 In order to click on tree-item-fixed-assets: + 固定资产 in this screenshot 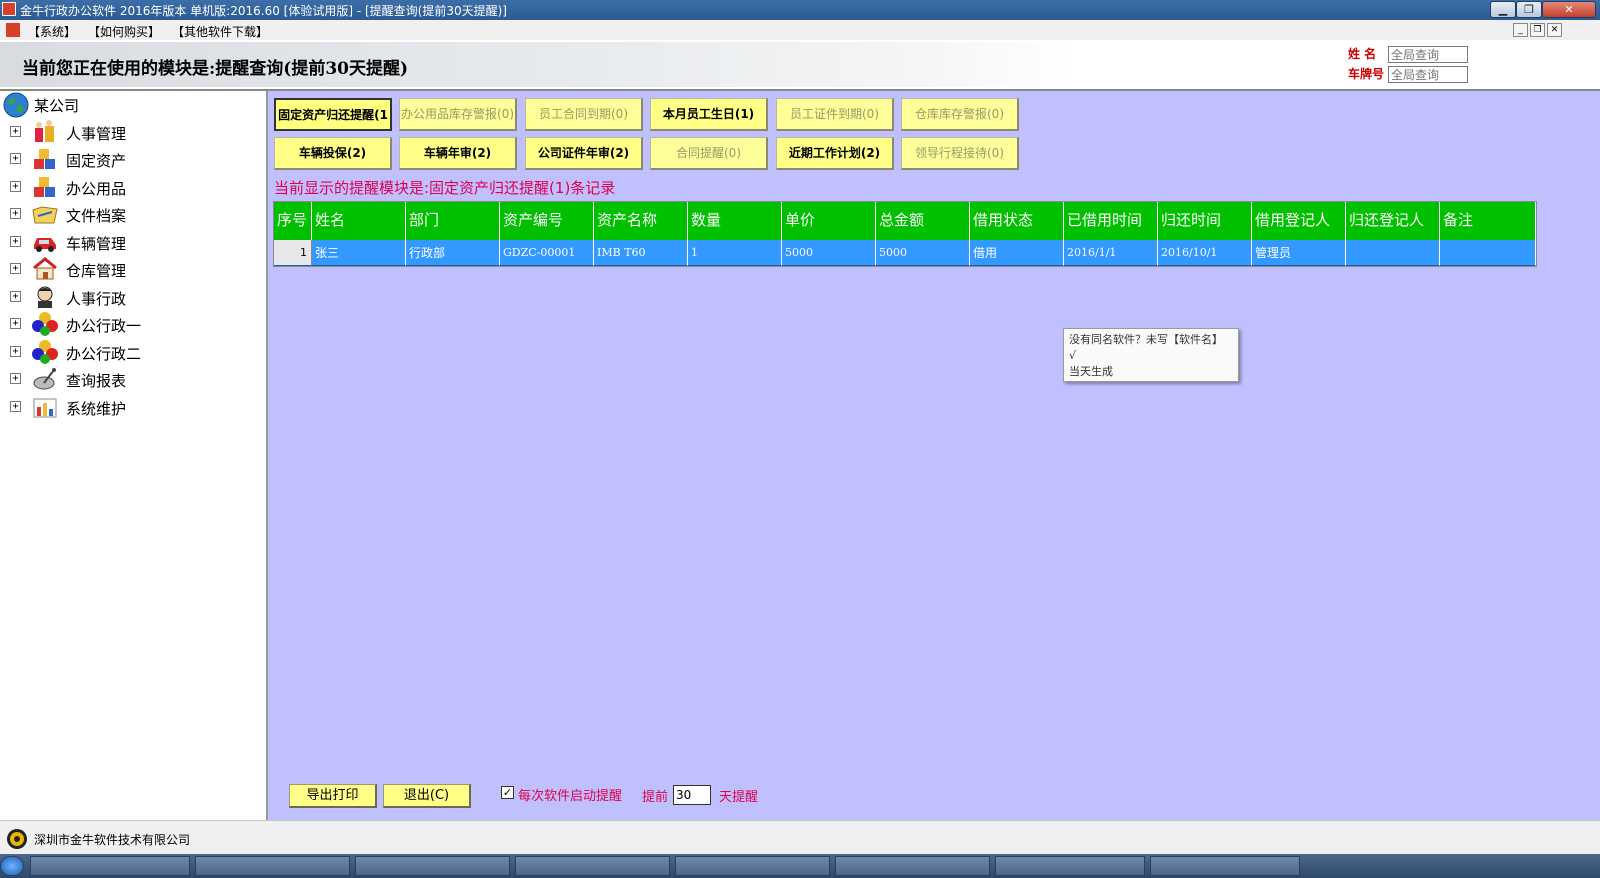, I will do `click(130, 159)`.